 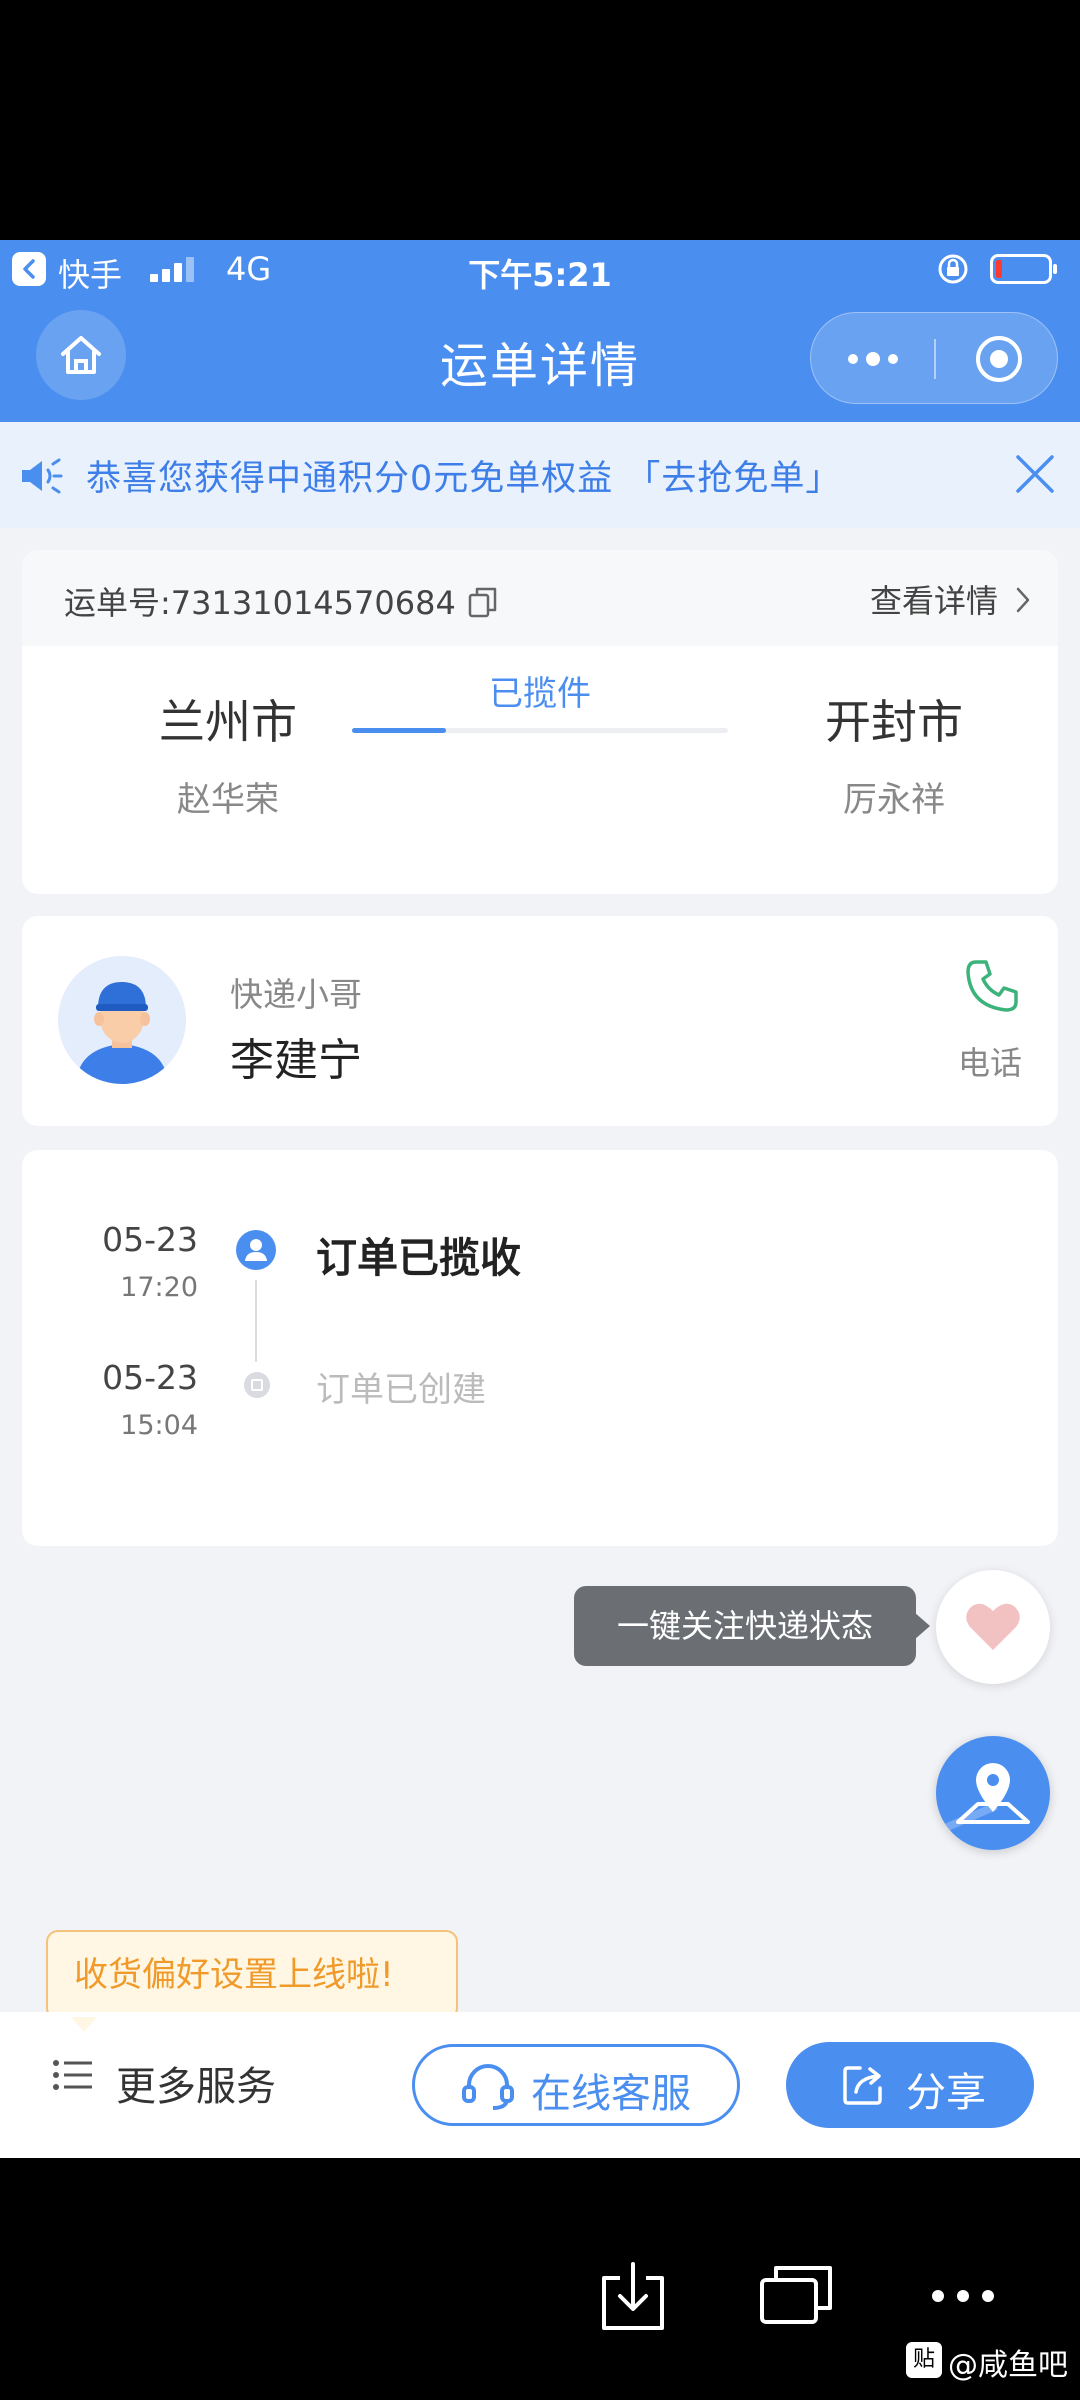 I want to click on share-button: 分享, so click(x=910, y=2085).